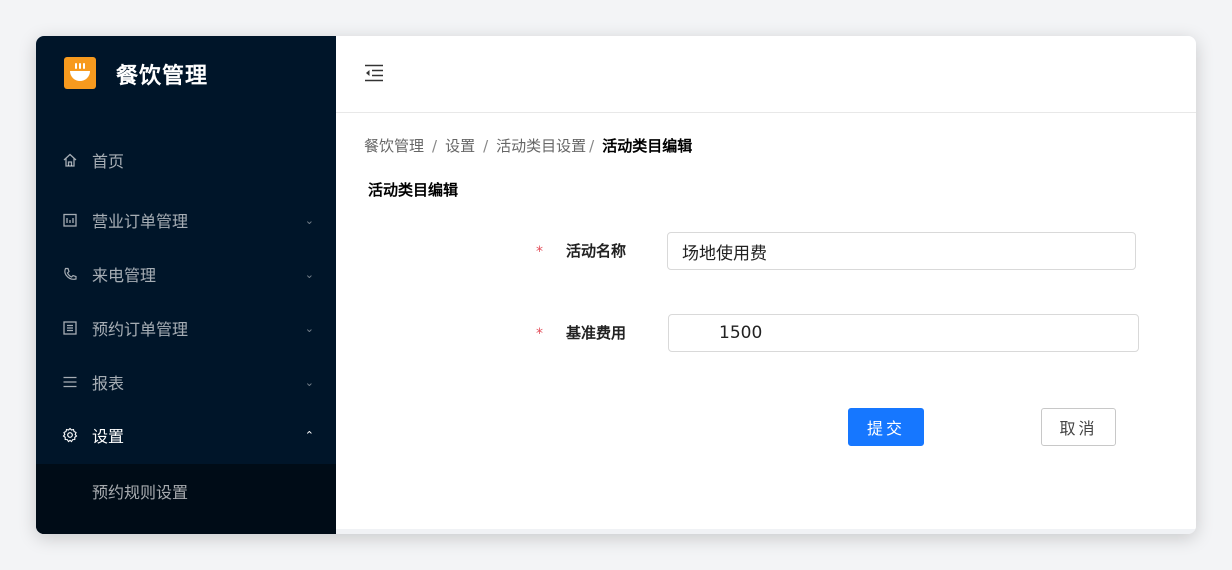 The width and height of the screenshot is (1232, 570). What do you see at coordinates (108, 161) in the screenshot?
I see `sidebar-item-label: 首页` at bounding box center [108, 161].